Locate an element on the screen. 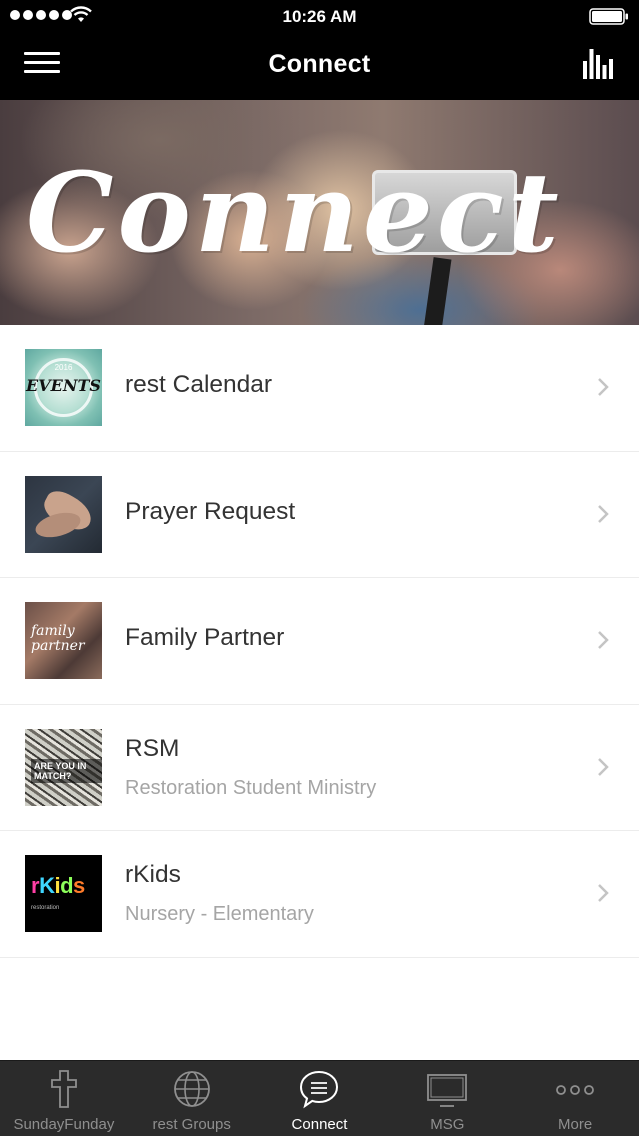  tab-label: SundayFunday is located at coordinates (64, 1124).